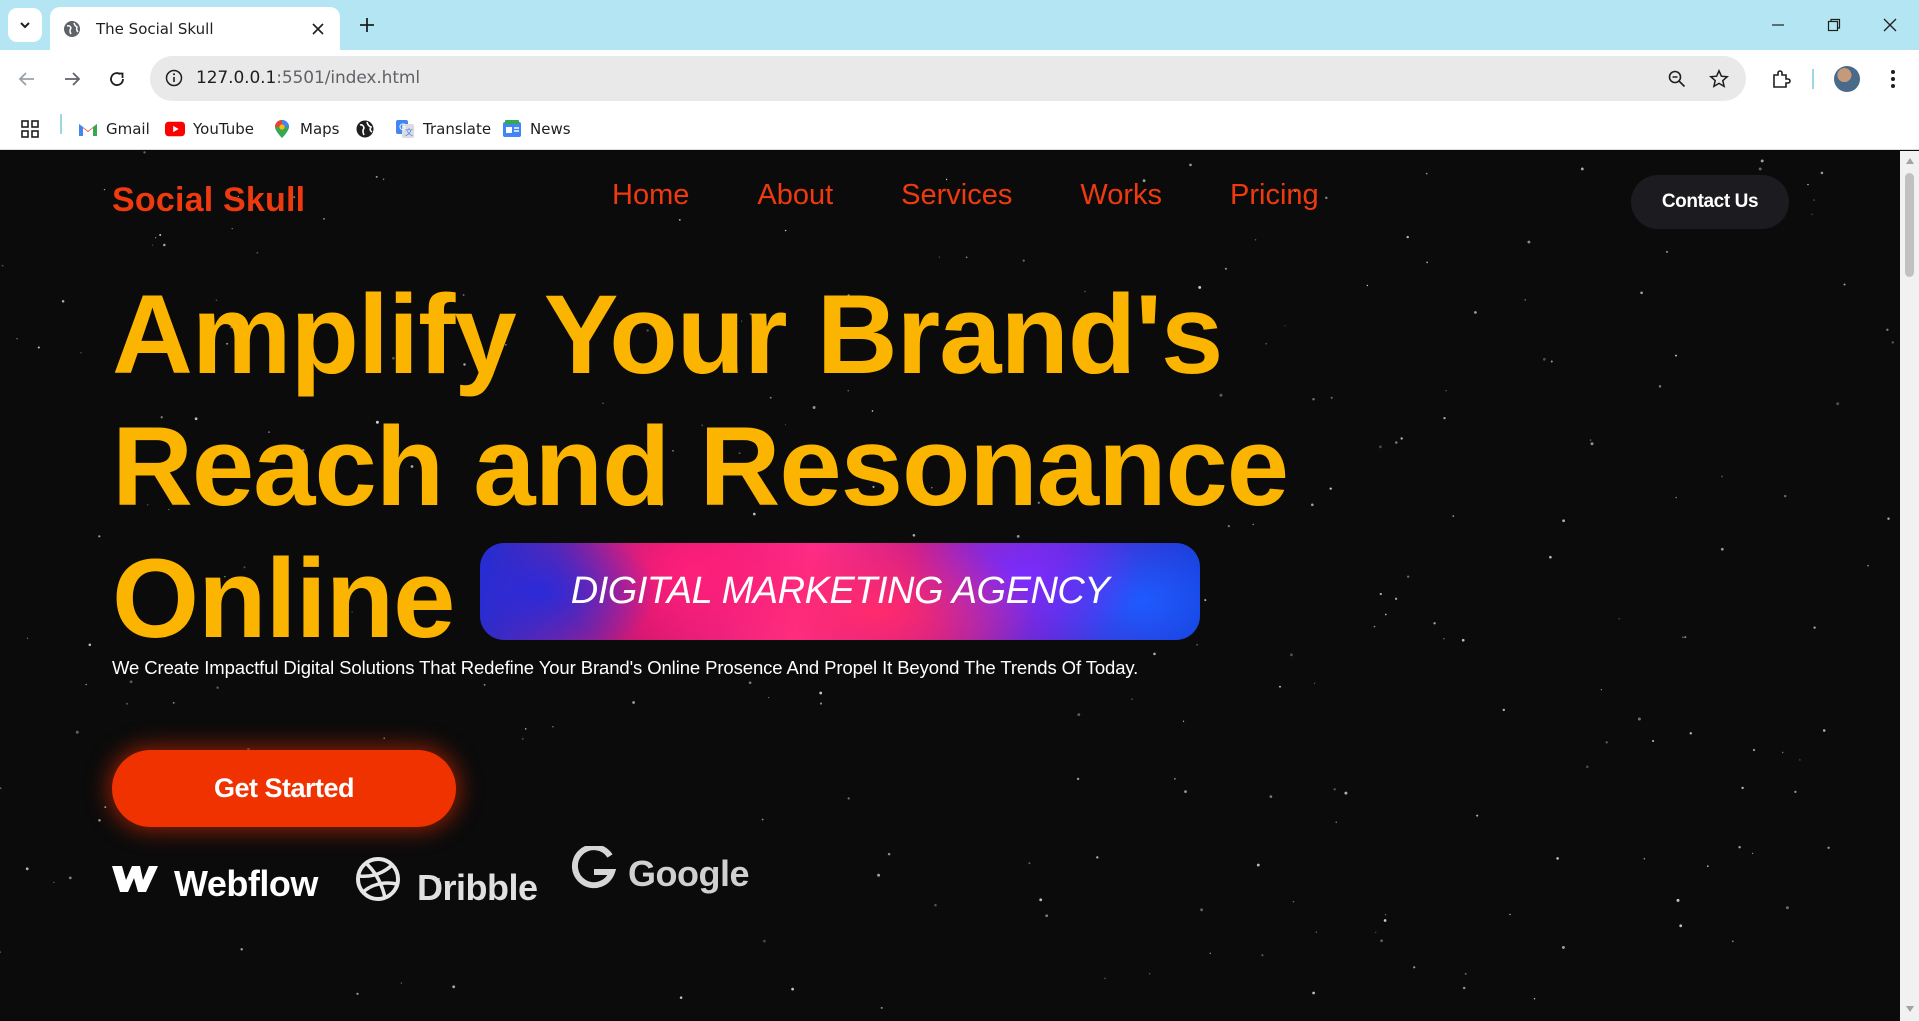 Image resolution: width=1919 pixels, height=1021 pixels. I want to click on arrow-right-icon, so click(73, 79).